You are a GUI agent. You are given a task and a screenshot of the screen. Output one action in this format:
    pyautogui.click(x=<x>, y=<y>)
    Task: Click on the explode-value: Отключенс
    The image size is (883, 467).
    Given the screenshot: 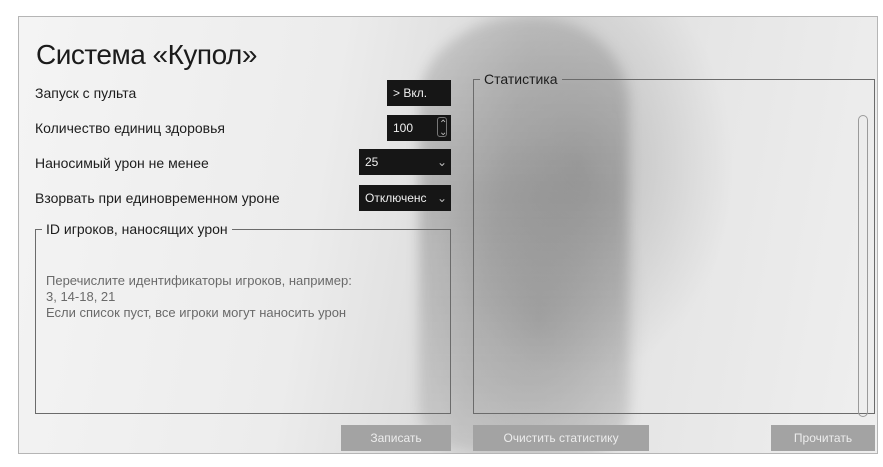 What is the action you would take?
    pyautogui.click(x=396, y=198)
    